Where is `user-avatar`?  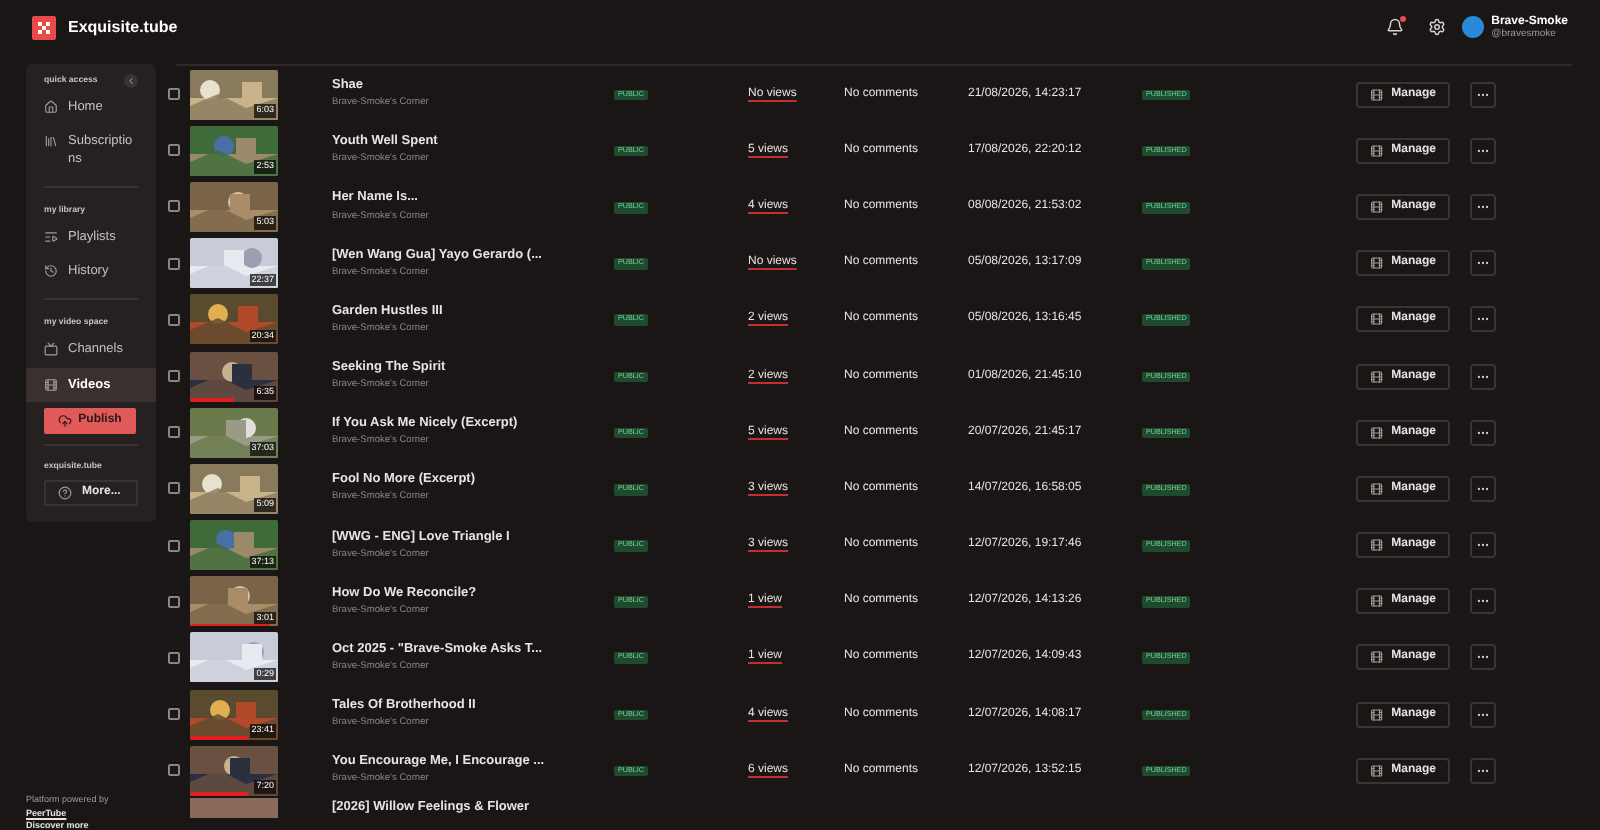 user-avatar is located at coordinates (1472, 27).